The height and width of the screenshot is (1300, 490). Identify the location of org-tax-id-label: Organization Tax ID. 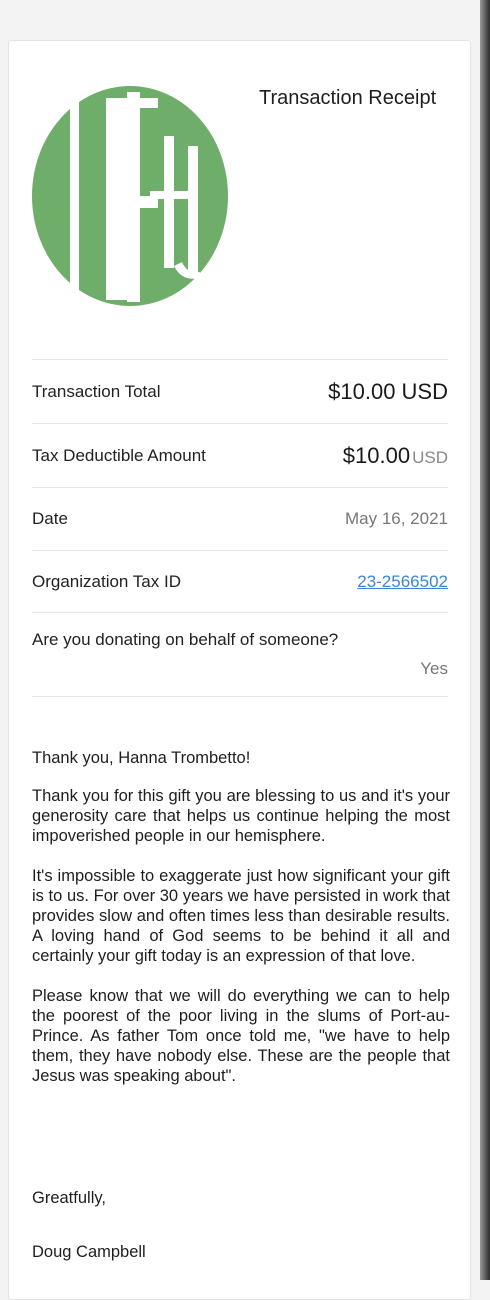
(106, 581).